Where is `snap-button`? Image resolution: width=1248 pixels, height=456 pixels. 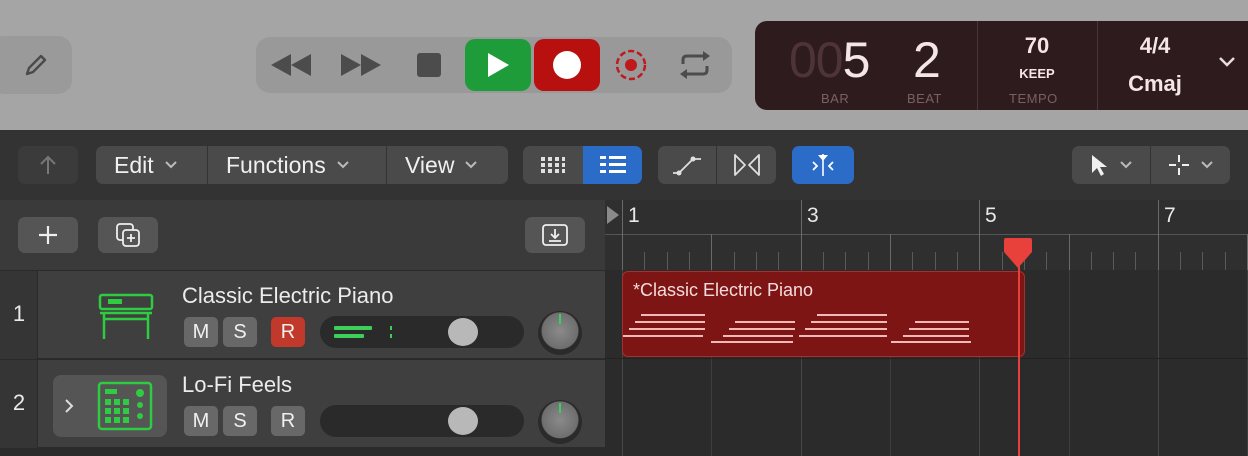
snap-button is located at coordinates (823, 165).